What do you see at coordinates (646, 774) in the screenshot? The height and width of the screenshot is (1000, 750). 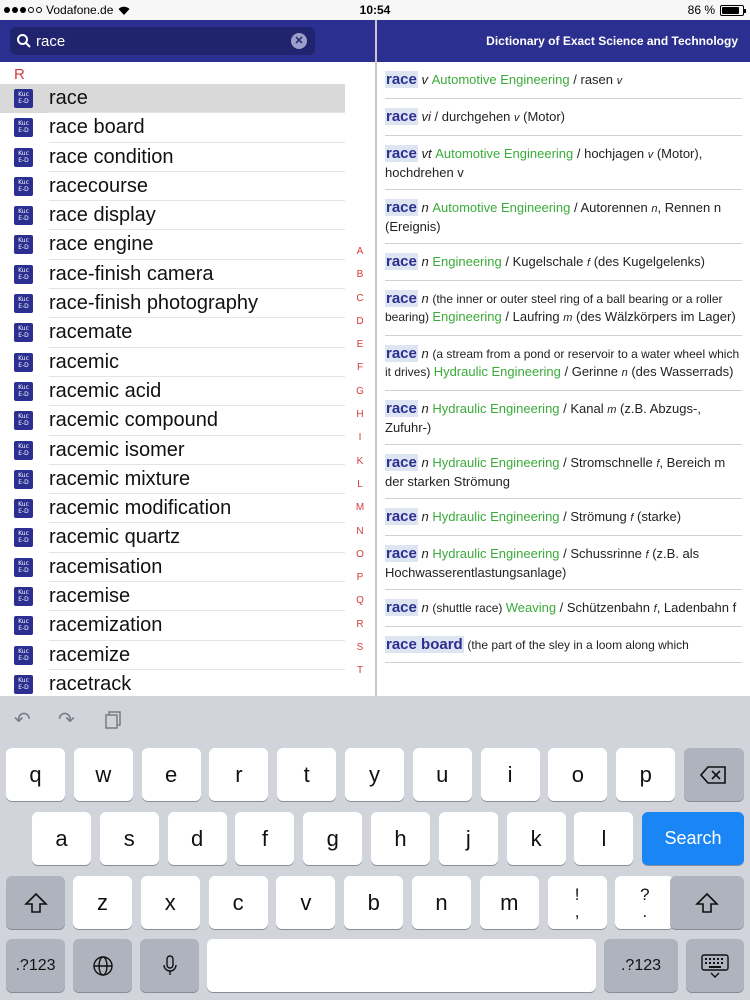 I see `key-p: p` at bounding box center [646, 774].